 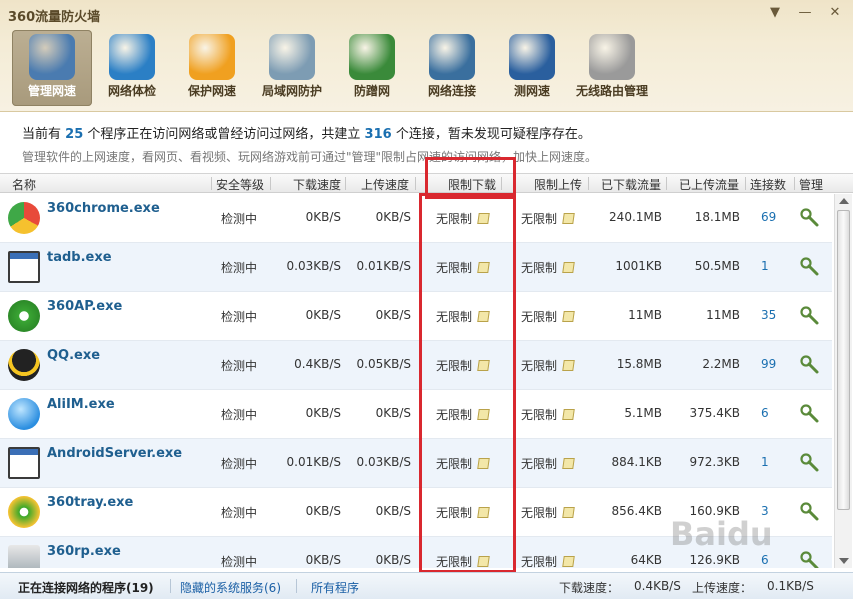 I want to click on upload-speed-text: 0.05KB/S, so click(x=383, y=364).